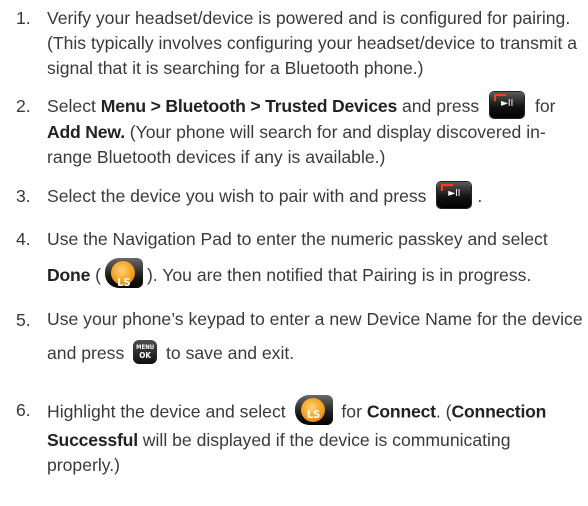 The image size is (588, 506). I want to click on step-6-text-b: for, so click(351, 411).